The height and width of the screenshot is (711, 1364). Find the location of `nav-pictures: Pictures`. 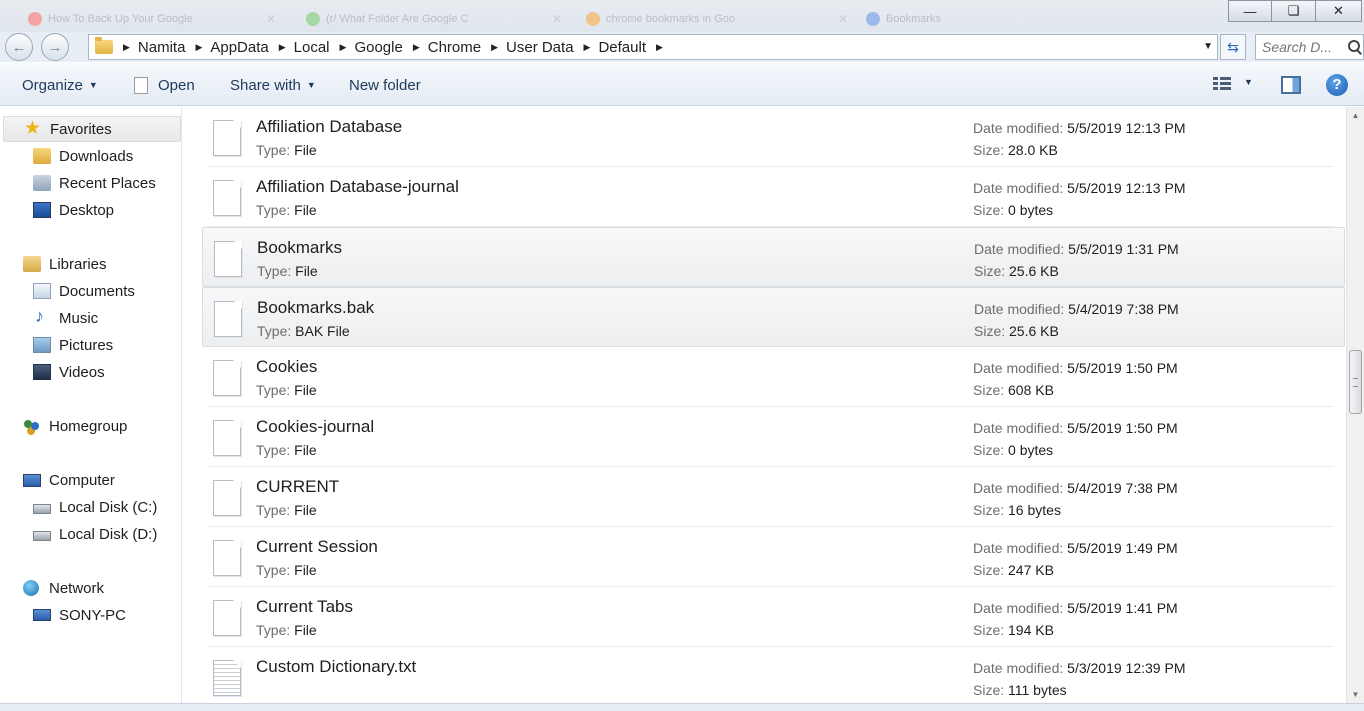

nav-pictures: Pictures is located at coordinates (73, 345).